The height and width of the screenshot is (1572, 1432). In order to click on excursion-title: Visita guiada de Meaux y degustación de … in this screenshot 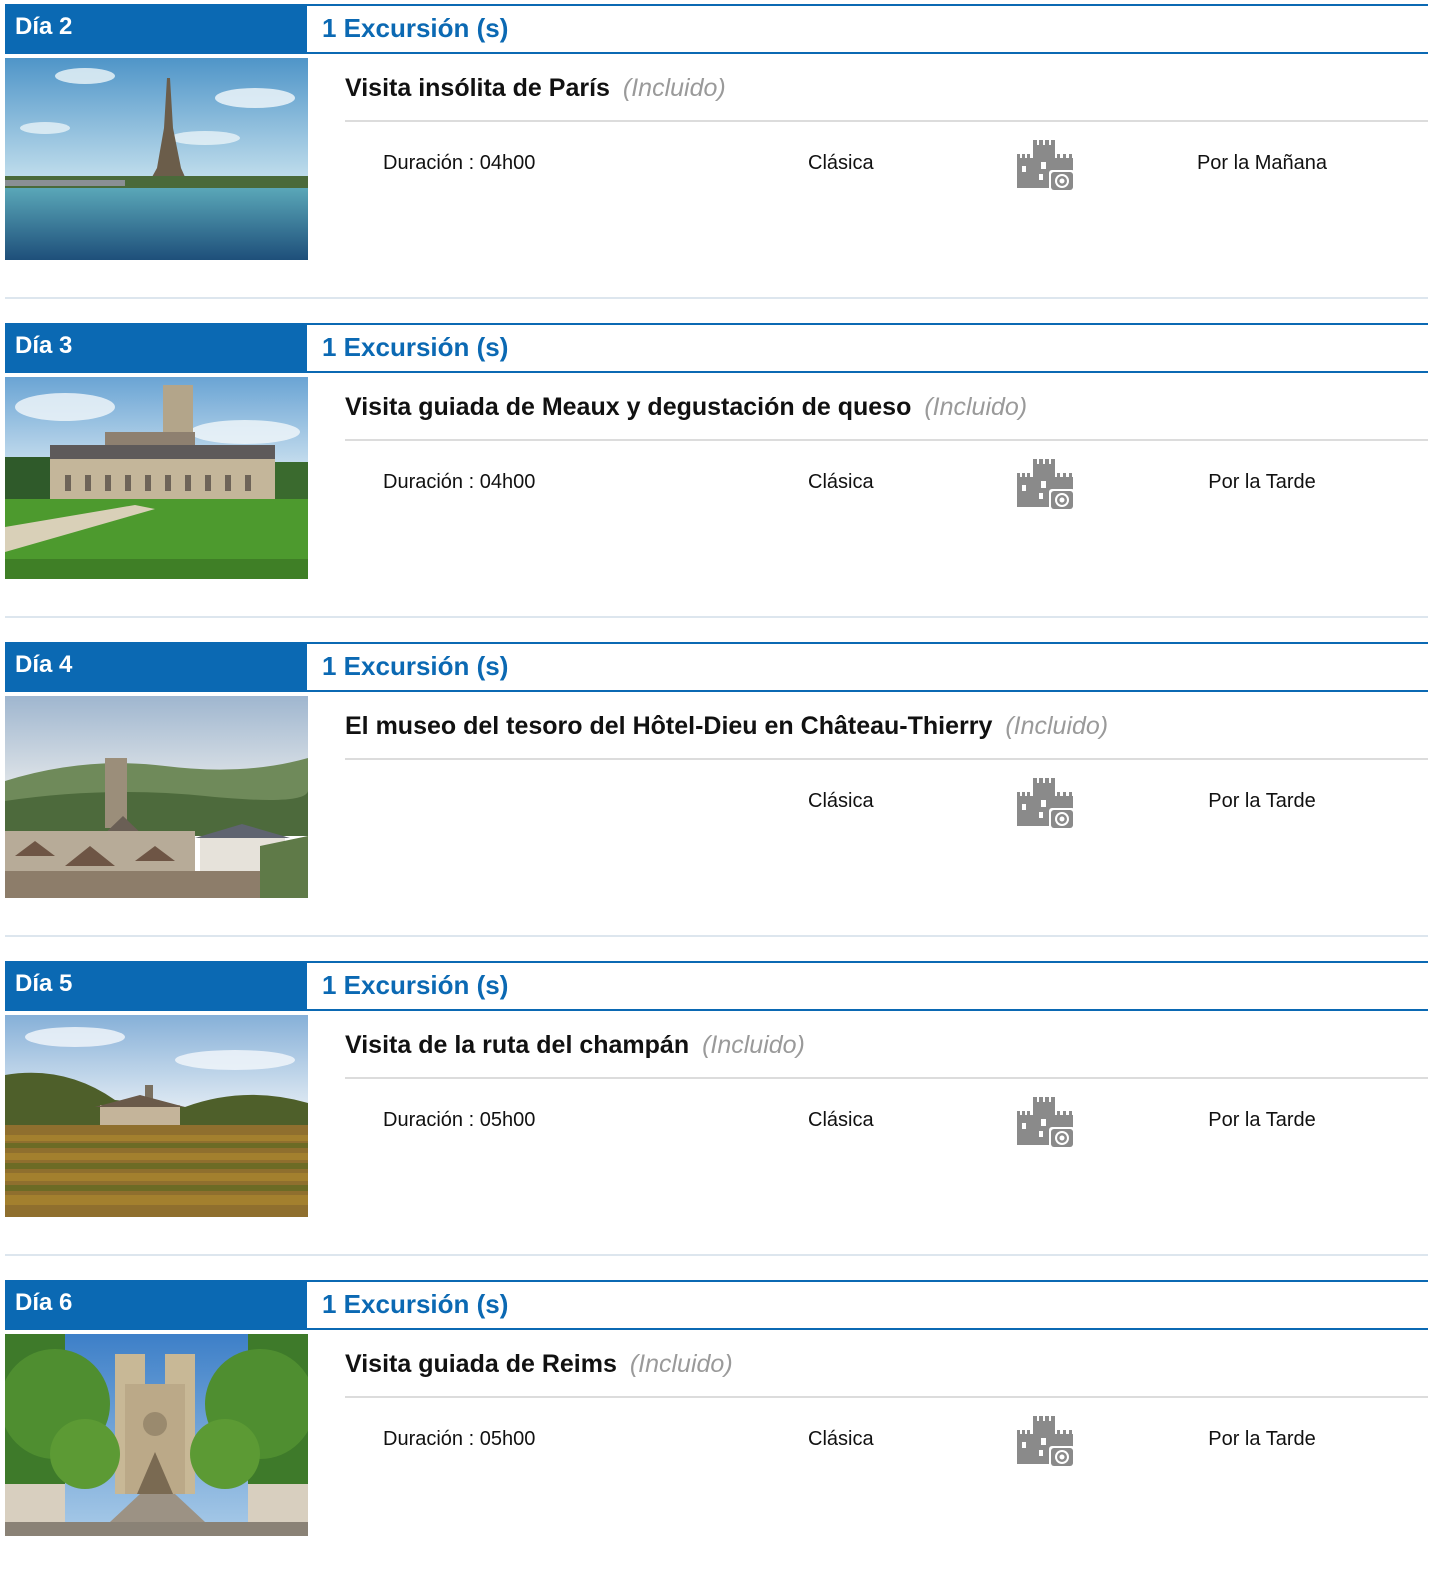, I will do `click(686, 407)`.